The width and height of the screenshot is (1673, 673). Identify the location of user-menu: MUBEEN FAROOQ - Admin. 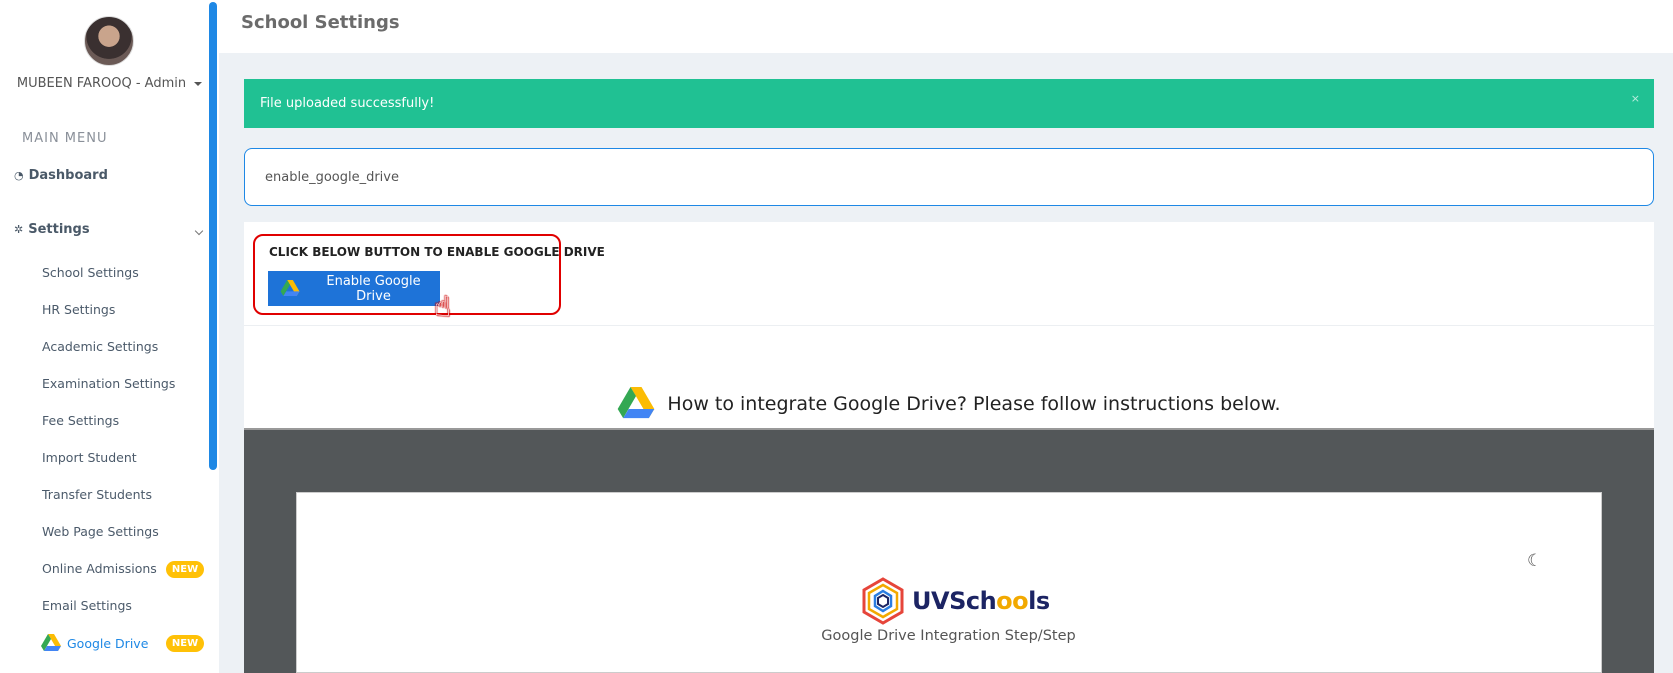
(109, 83).